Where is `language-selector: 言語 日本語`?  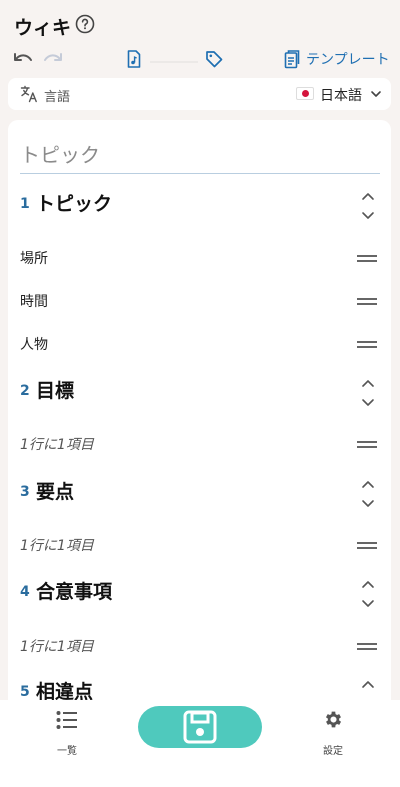
language-selector: 言語 日本語 is located at coordinates (199, 94).